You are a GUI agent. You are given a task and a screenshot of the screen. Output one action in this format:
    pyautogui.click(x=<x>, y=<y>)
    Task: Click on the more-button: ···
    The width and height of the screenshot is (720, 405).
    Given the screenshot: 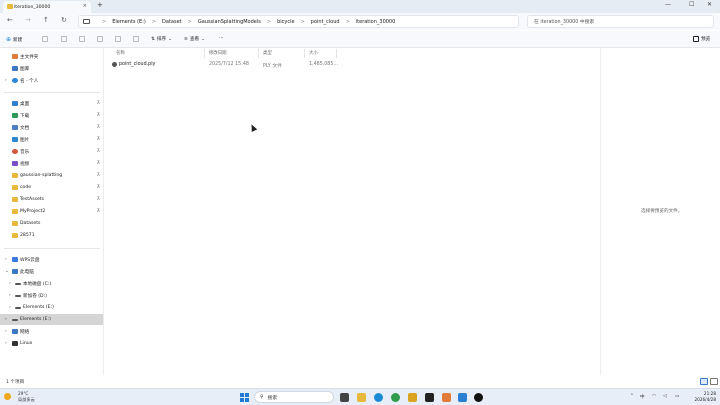 What is the action you would take?
    pyautogui.click(x=221, y=38)
    